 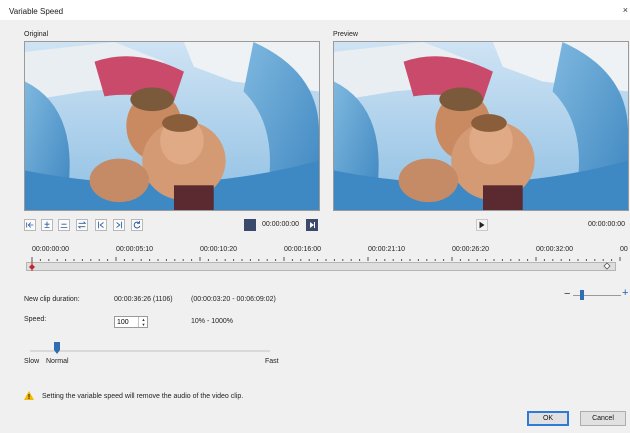 What do you see at coordinates (143, 299) in the screenshot?
I see `duration-value: 00:00:36:26 (1106)` at bounding box center [143, 299].